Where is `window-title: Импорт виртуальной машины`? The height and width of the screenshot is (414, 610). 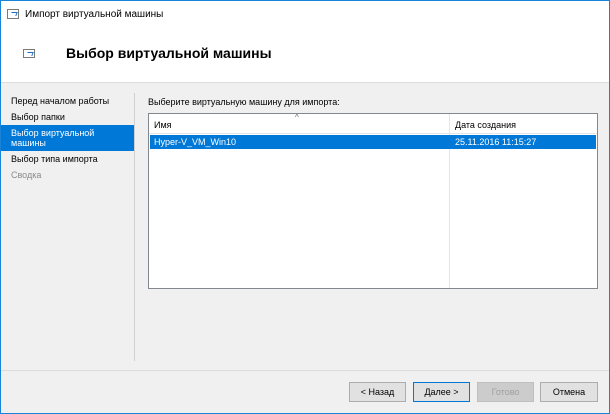 window-title: Импорт виртуальной машины is located at coordinates (94, 14).